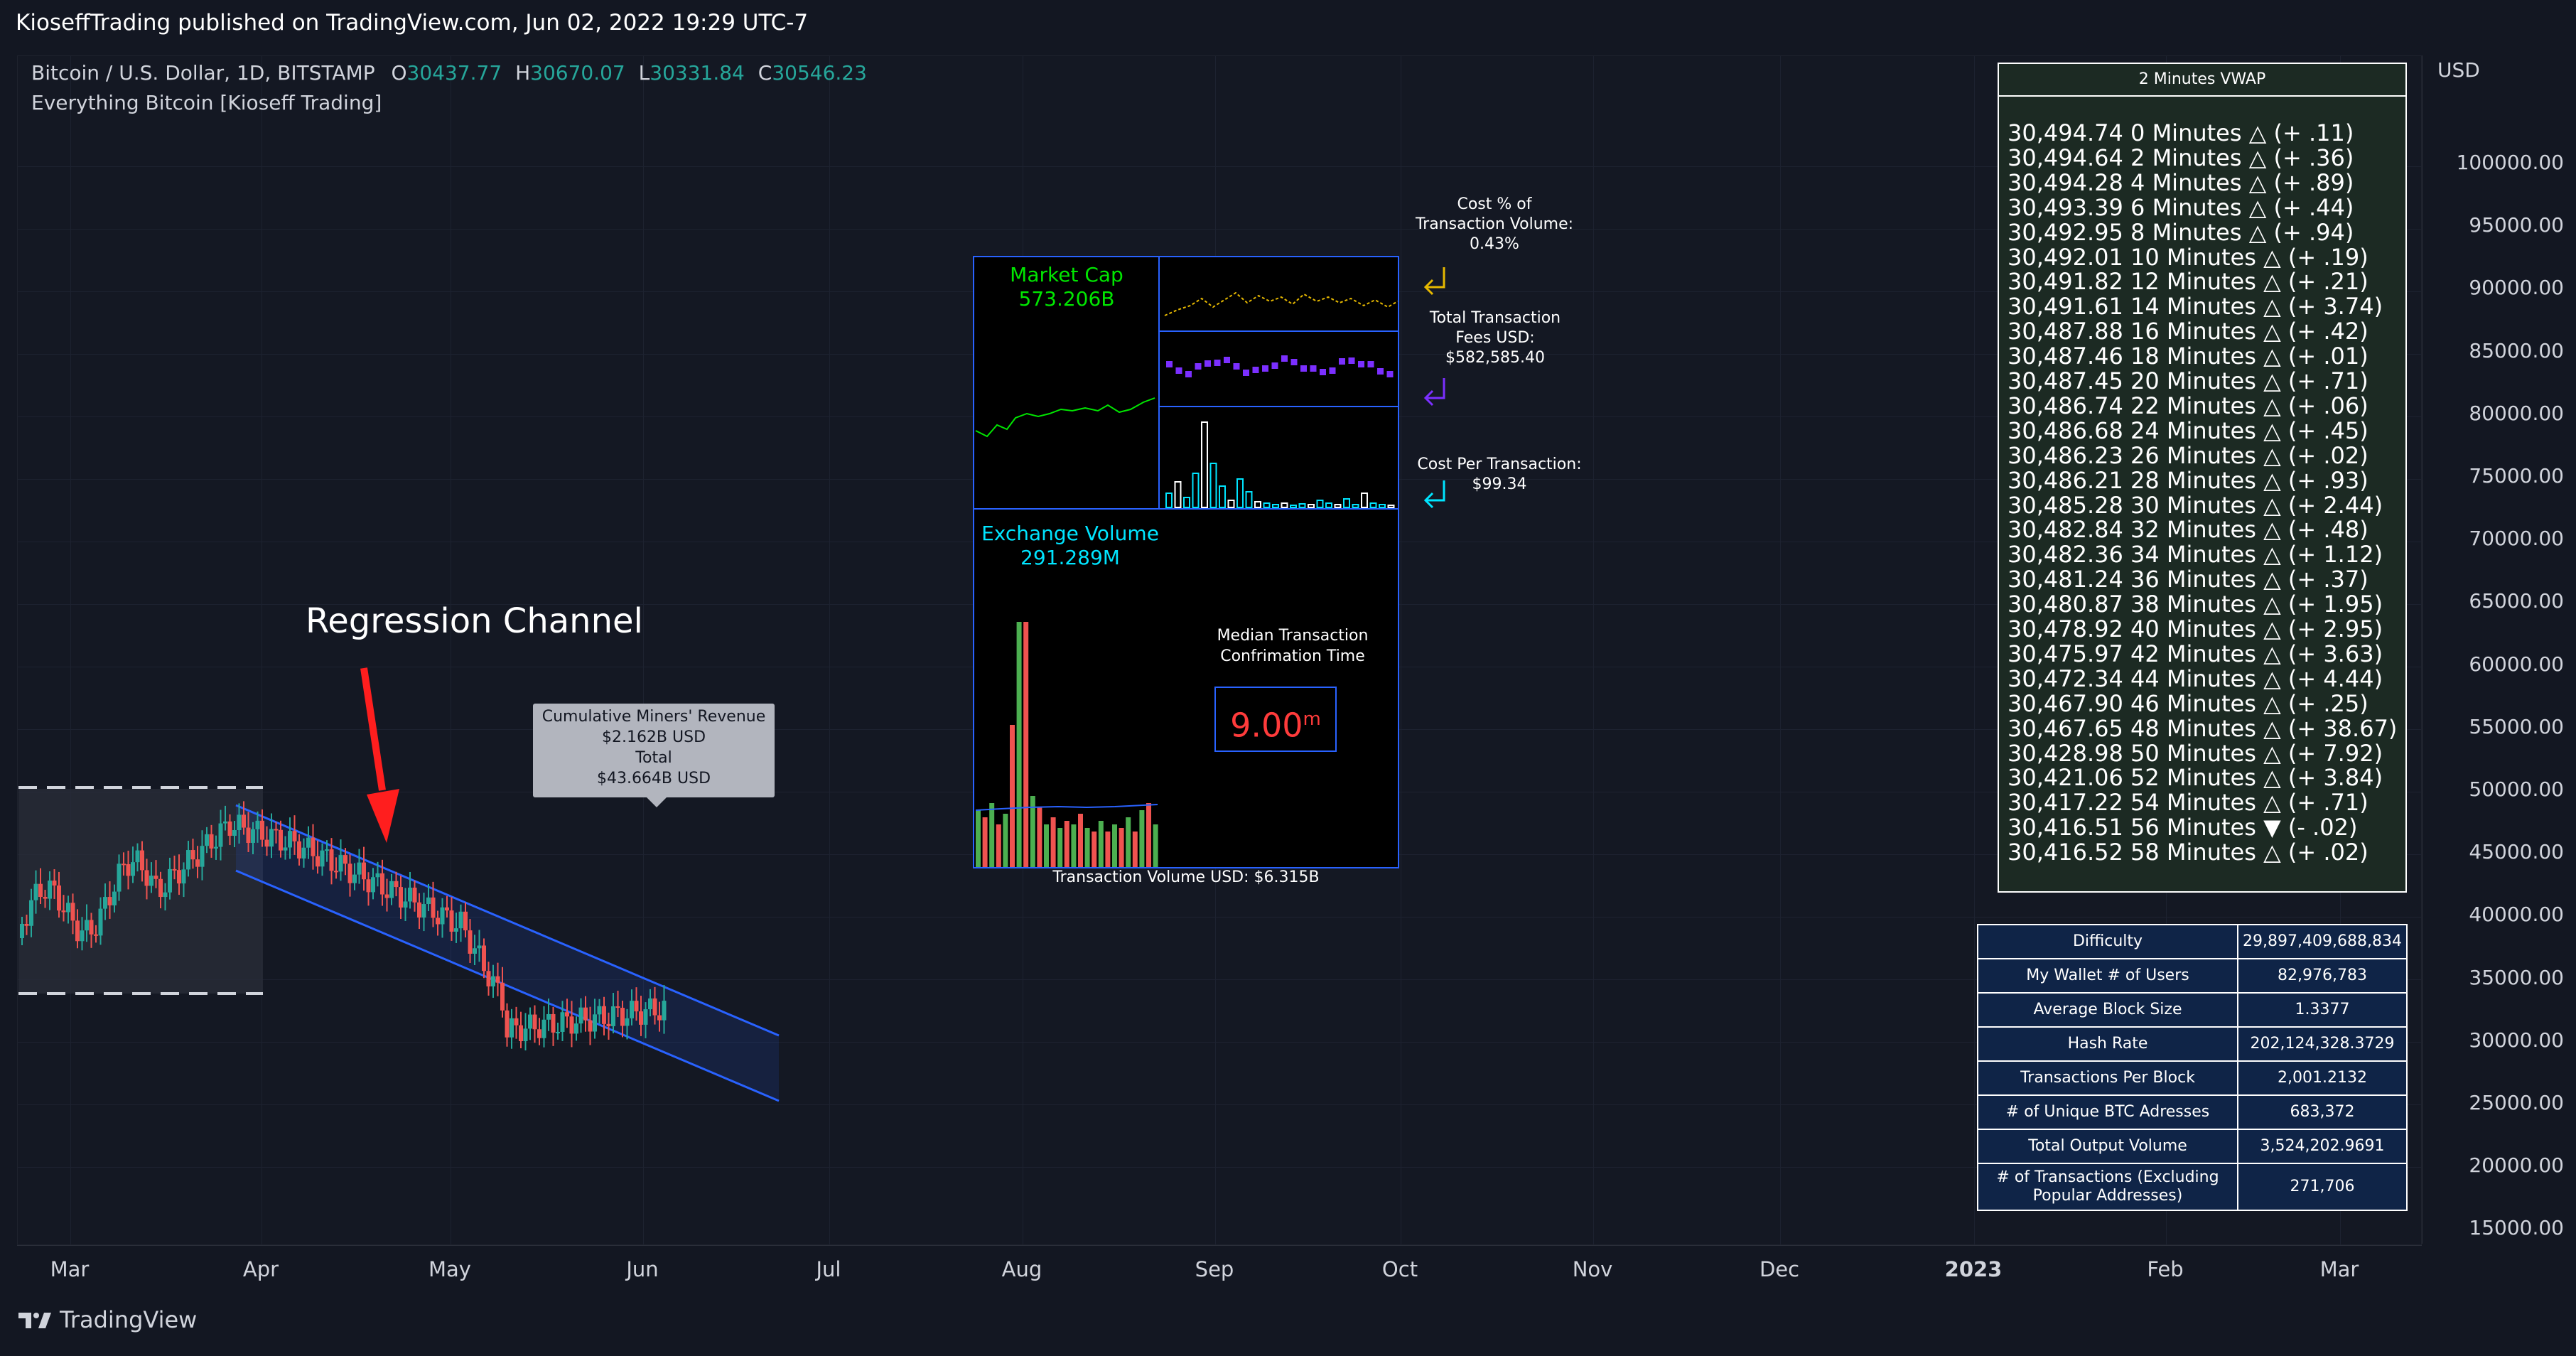 The image size is (2576, 1356). I want to click on panel-drawings-svg, so click(1186, 561).